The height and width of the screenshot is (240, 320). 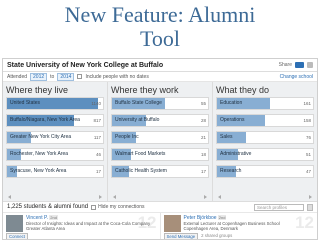 I want to click on facet-label: University at Buffalo, so click(x=137, y=120).